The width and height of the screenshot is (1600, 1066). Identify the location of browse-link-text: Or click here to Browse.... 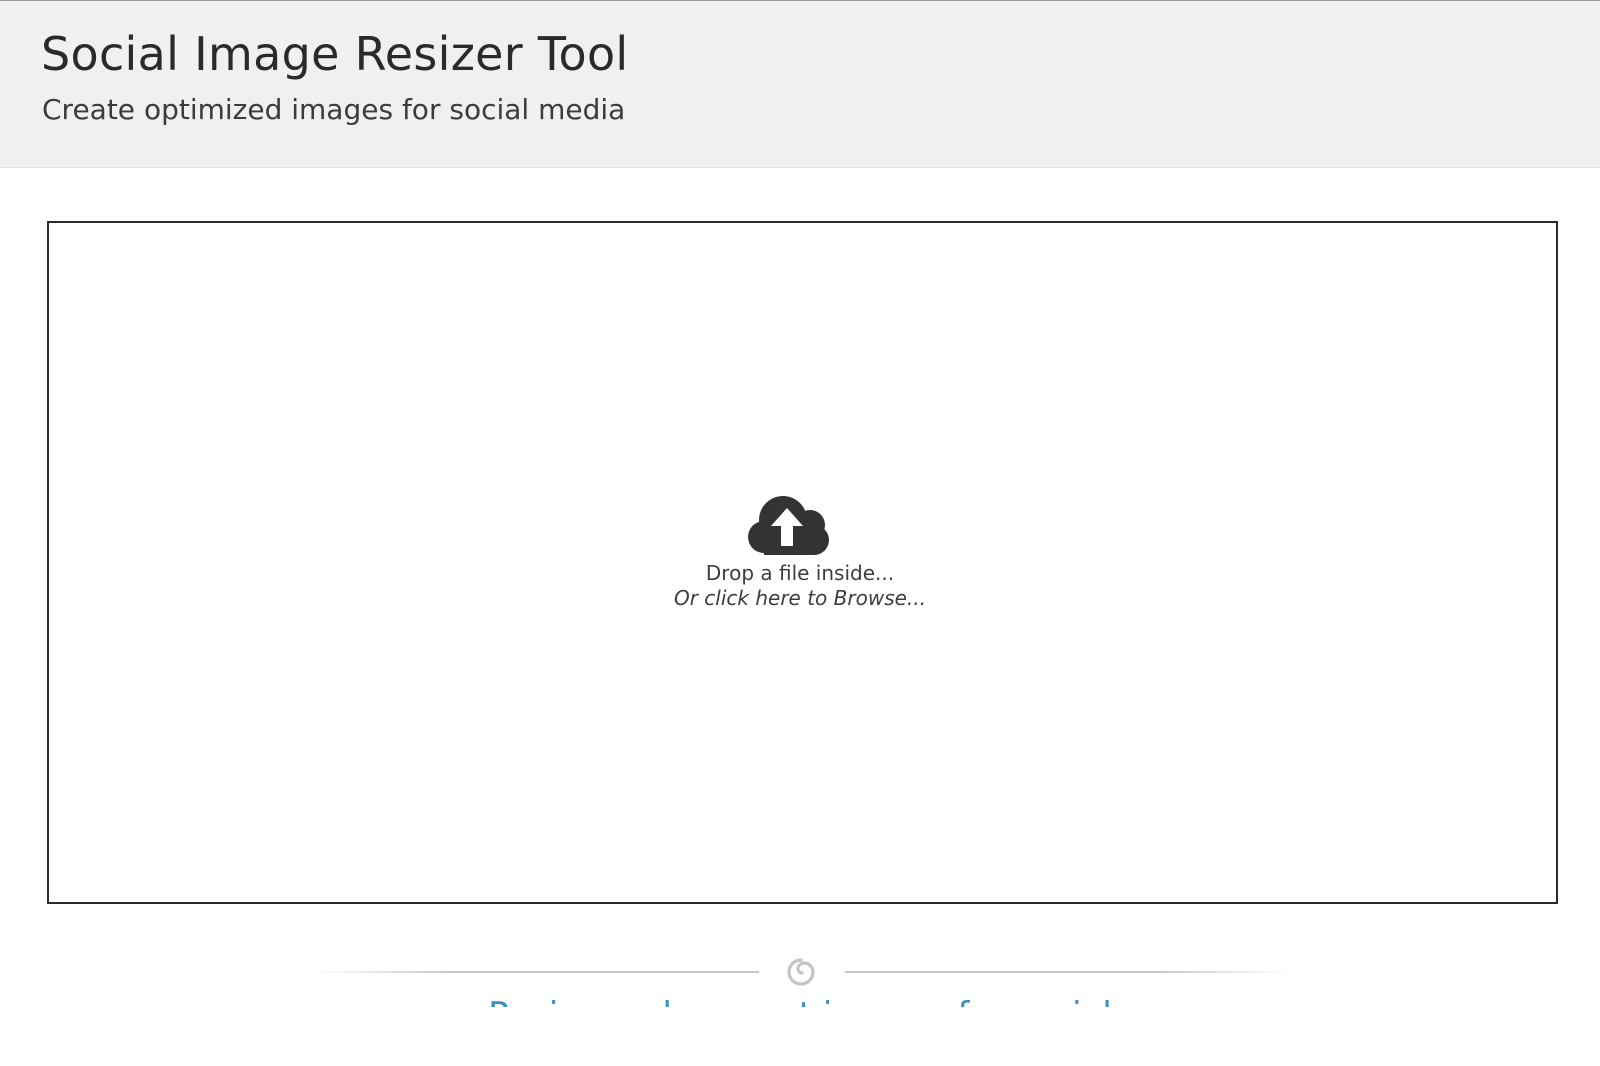
(800, 598).